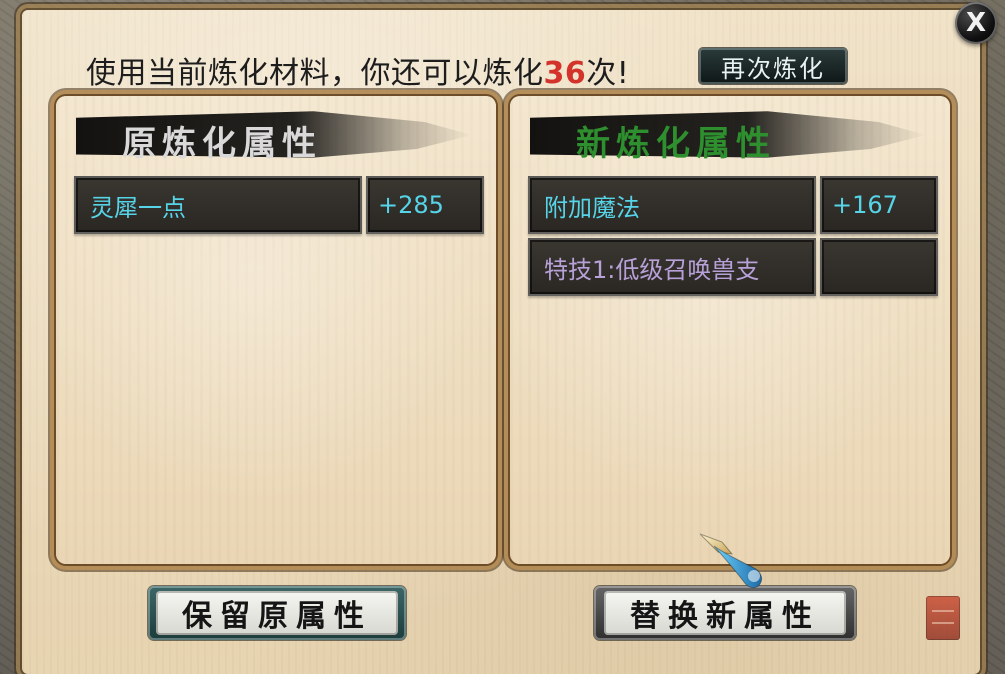 This screenshot has height=674, width=1005. Describe the element at coordinates (218, 205) in the screenshot. I see `original-attribute-name-cell: 灵犀一点` at that location.